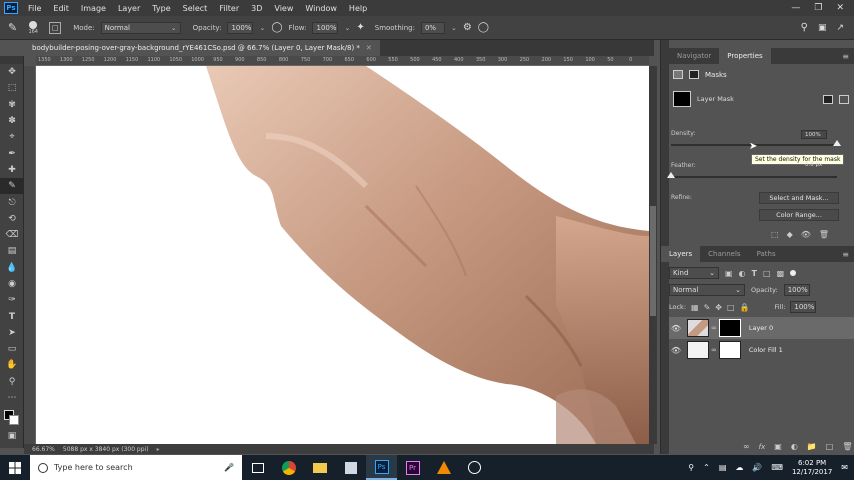  What do you see at coordinates (276, 27) in the screenshot?
I see `pressure-opacity-icon: ◯` at bounding box center [276, 27].